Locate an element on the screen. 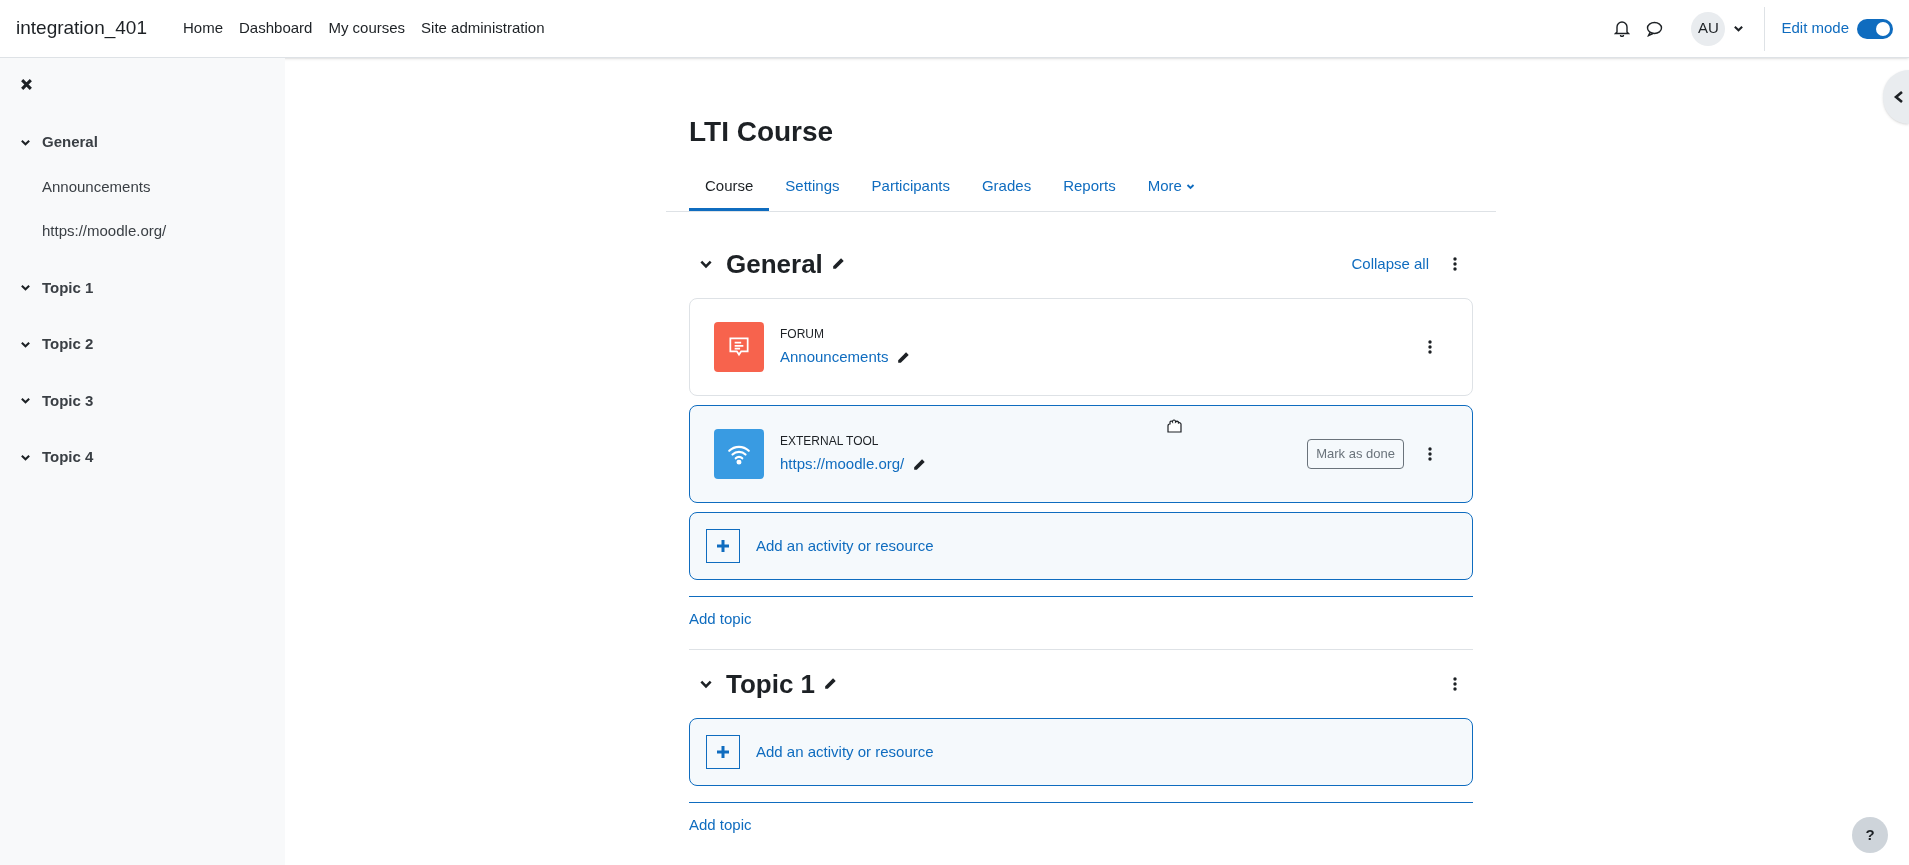  section-title: Topic 1 is located at coordinates (771, 684).